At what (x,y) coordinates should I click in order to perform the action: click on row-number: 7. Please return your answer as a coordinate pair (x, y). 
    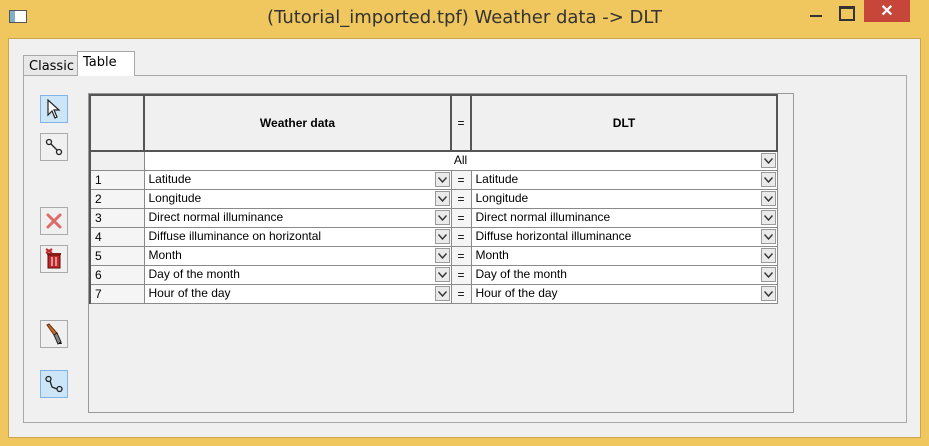
    Looking at the image, I should click on (117, 293).